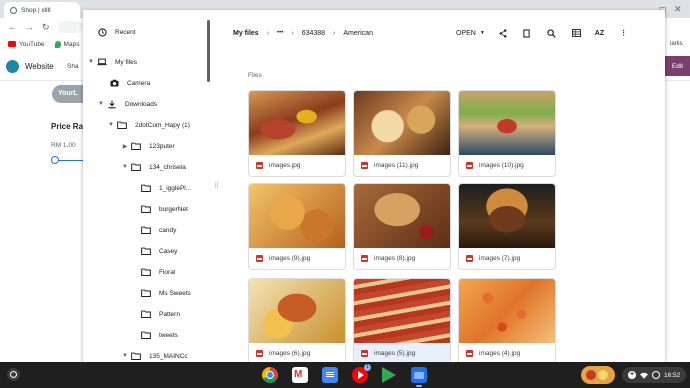  Describe the element at coordinates (13, 10) in the screenshot. I see `tab-favicon-icon` at that location.